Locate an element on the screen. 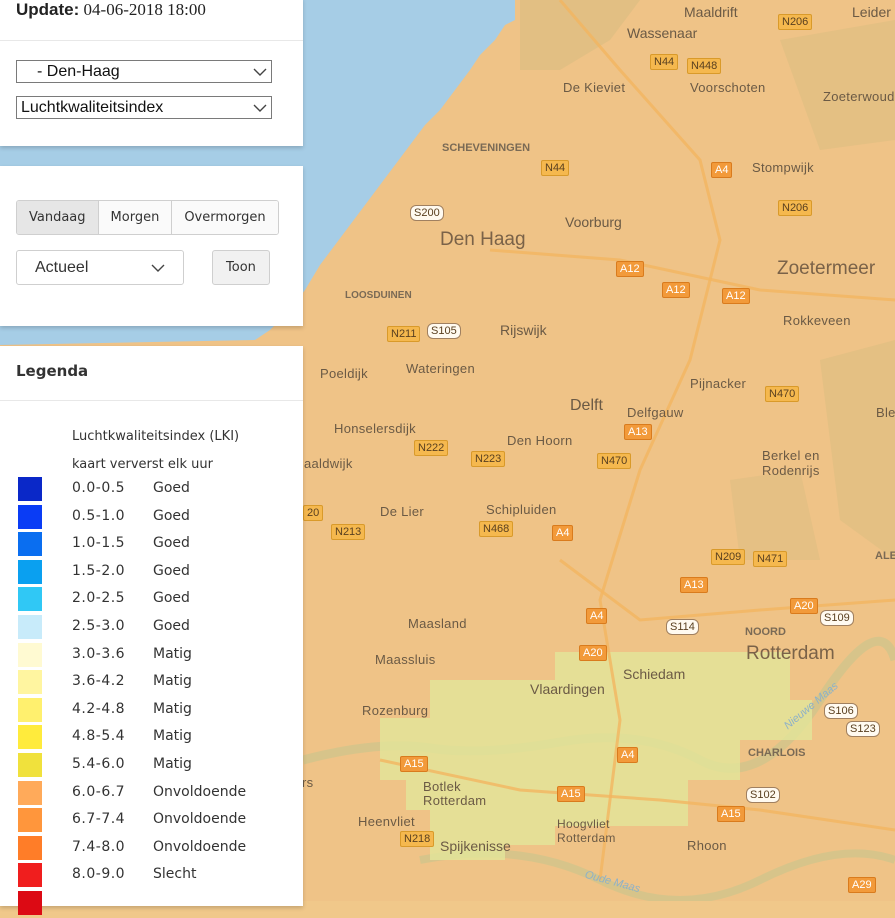 The image size is (895, 918). forecast-panel: Vandaag Morgen Overmorgen Actueel Toon is located at coordinates (151, 246).